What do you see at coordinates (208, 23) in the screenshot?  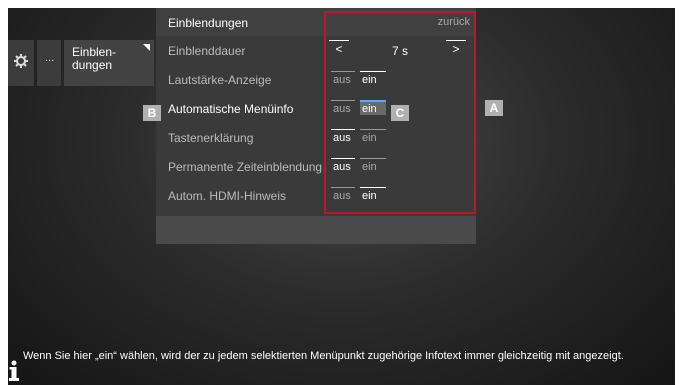 I see `page-title: Einblendungen` at bounding box center [208, 23].